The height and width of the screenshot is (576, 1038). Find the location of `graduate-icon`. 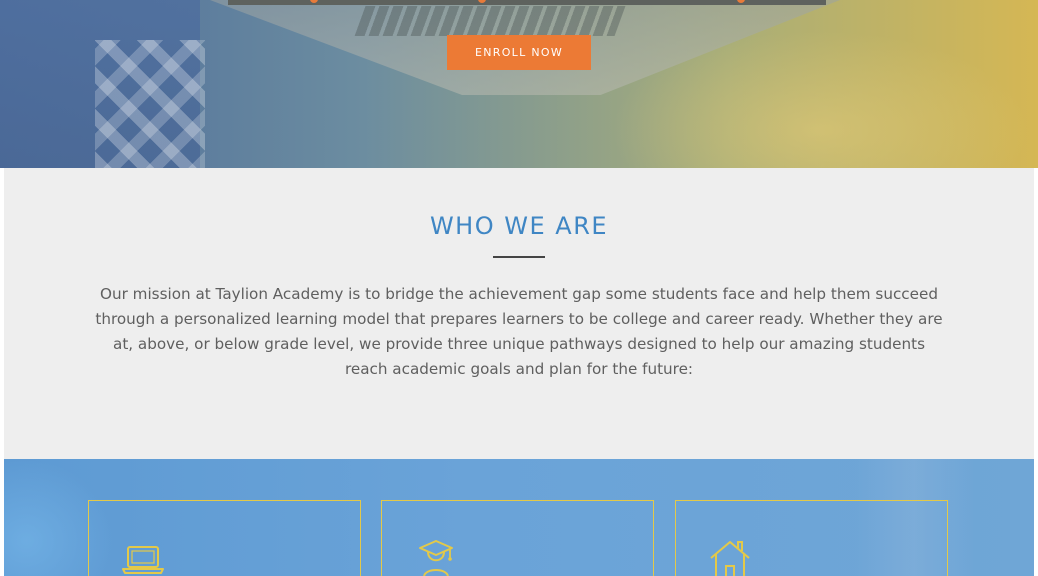

graduate-icon is located at coordinates (436, 558).